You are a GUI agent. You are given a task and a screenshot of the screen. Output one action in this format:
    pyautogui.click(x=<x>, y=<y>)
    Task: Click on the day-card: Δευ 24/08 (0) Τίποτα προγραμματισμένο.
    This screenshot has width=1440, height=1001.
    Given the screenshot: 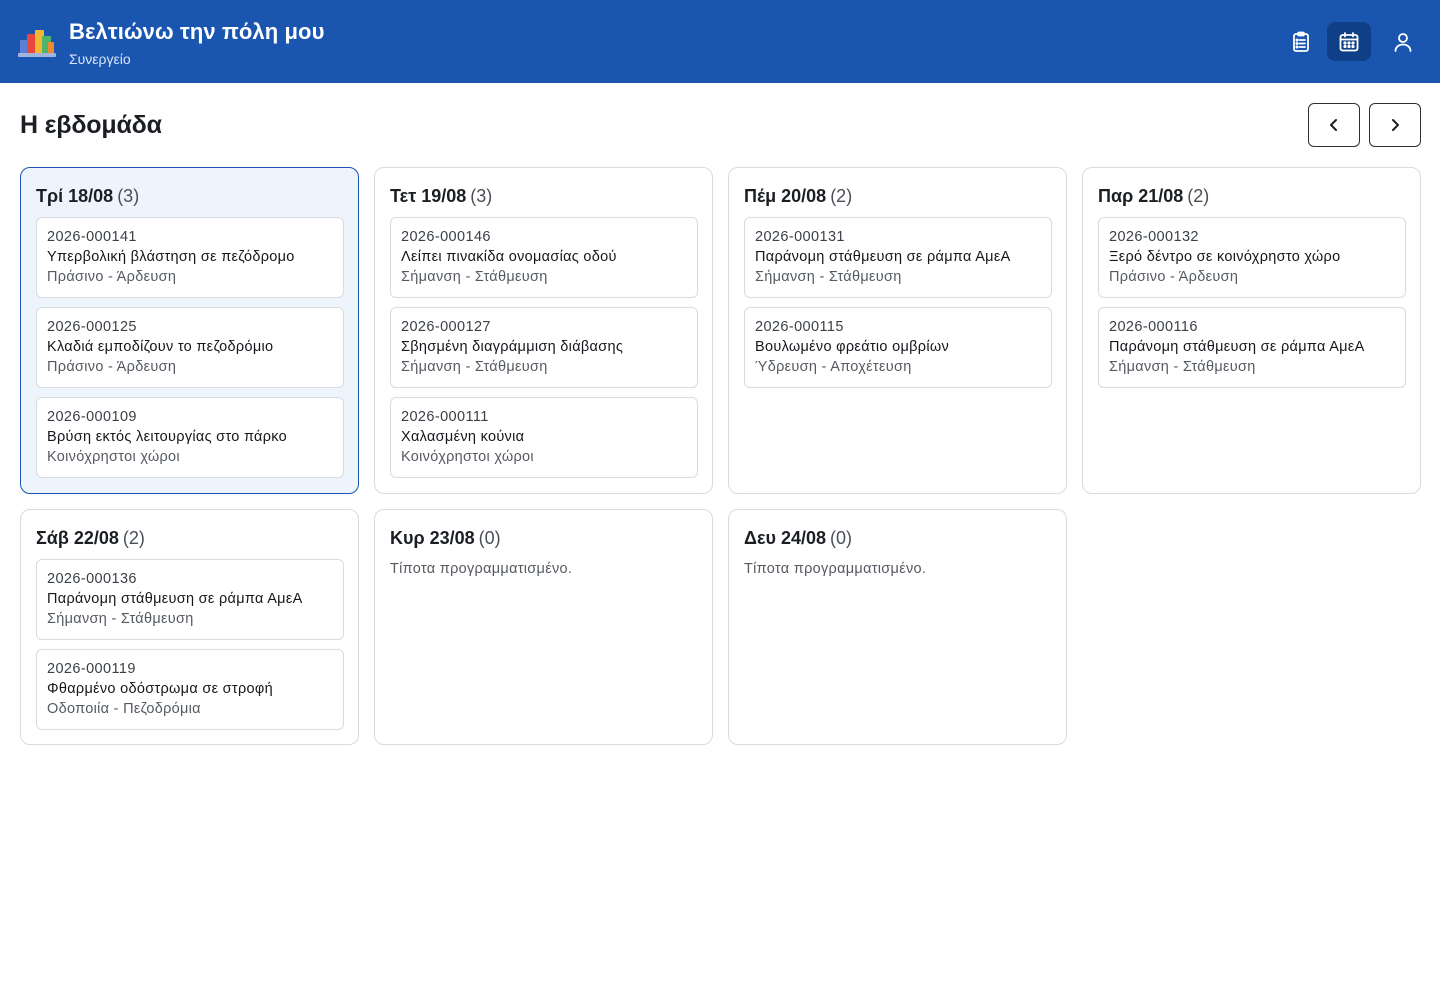 What is the action you would take?
    pyautogui.click(x=897, y=627)
    